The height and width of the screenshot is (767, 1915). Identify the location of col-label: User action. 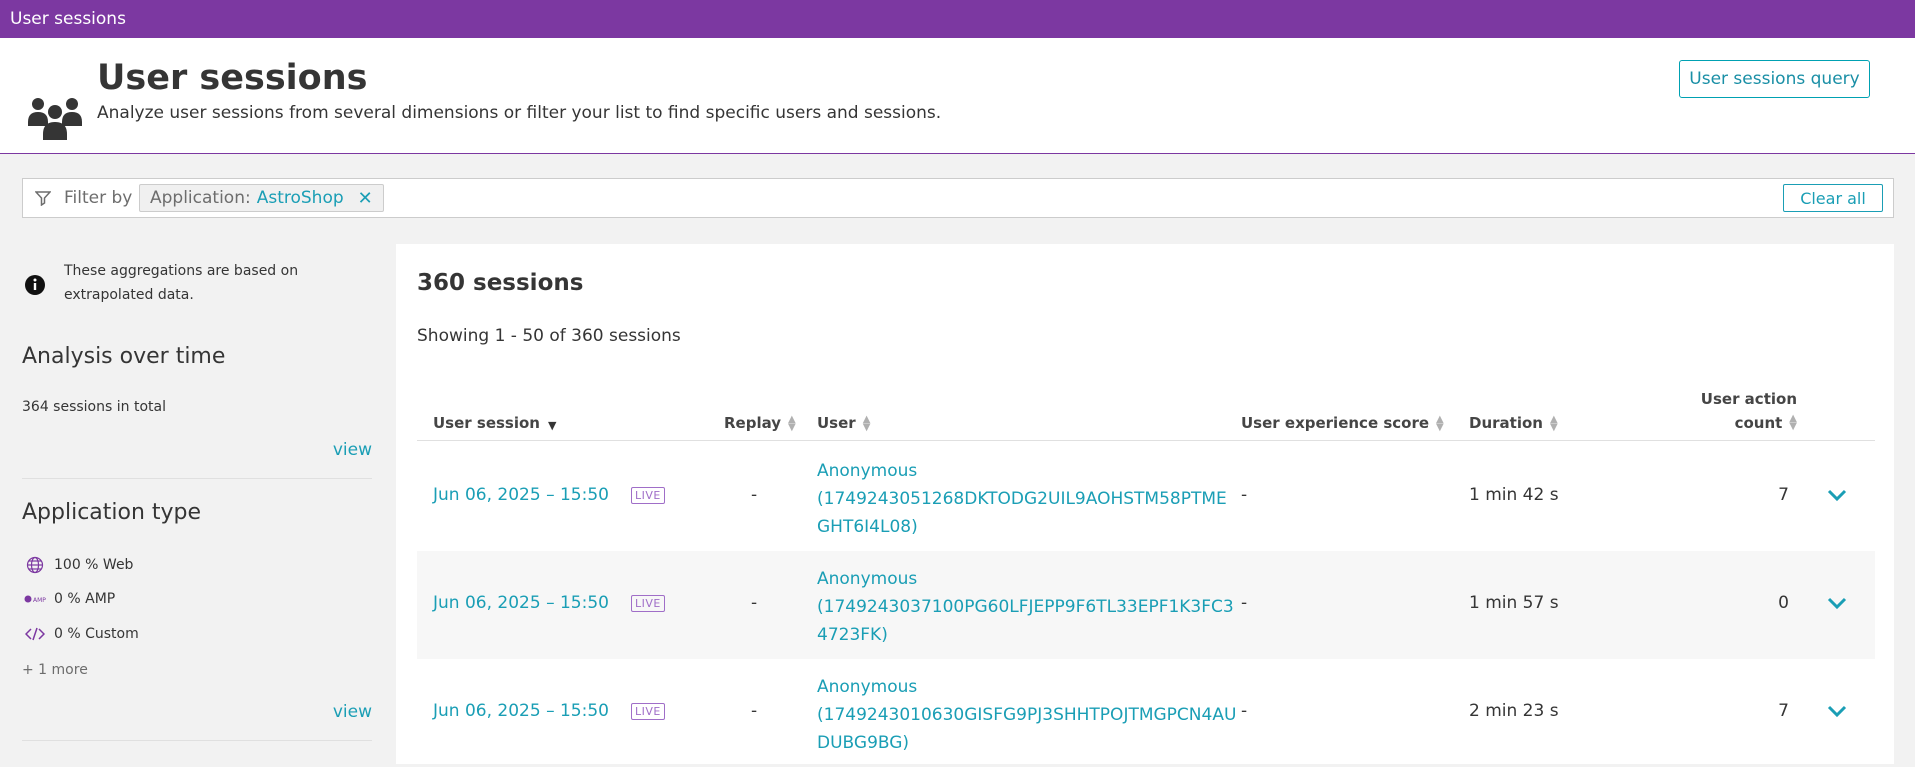
(1748, 399).